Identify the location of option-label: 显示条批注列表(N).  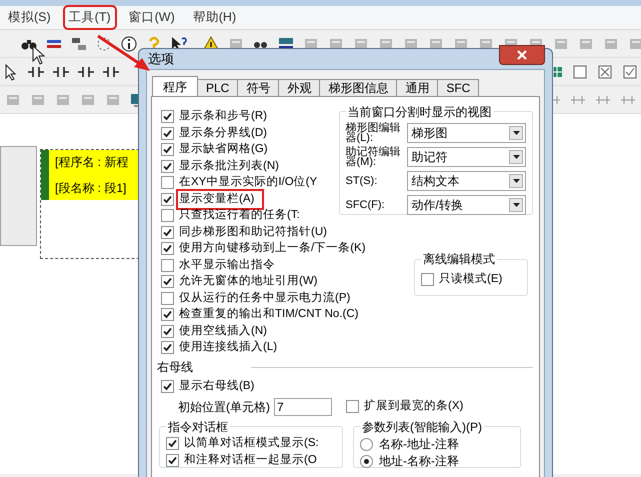
(229, 166).